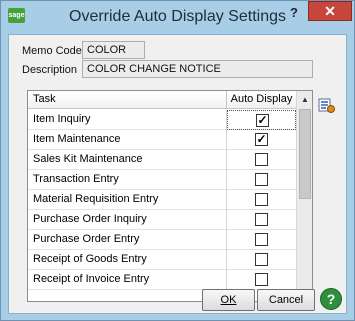 The image size is (355, 321). Describe the element at coordinates (113, 56) in the screenshot. I see `memo-code-field: COLOR CHG` at that location.